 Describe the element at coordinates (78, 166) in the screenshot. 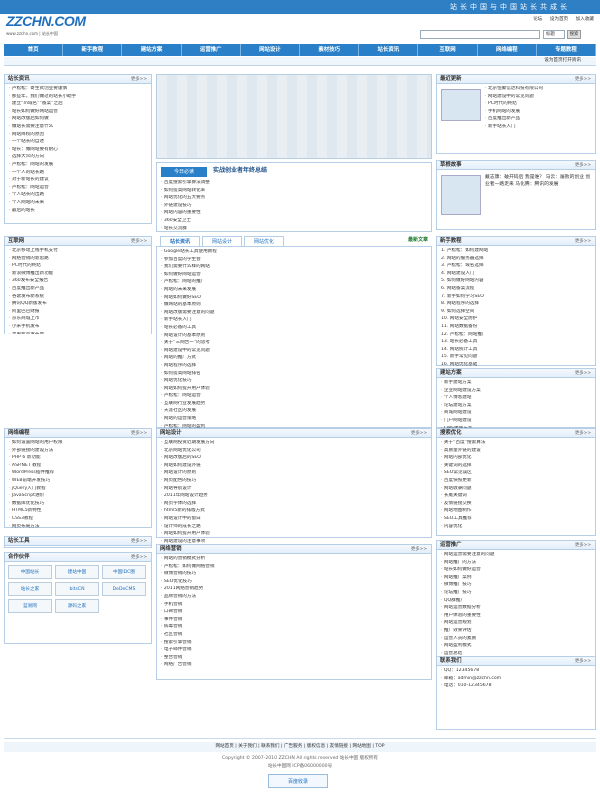

I see `list-item: 卢松松：网站的发展` at that location.